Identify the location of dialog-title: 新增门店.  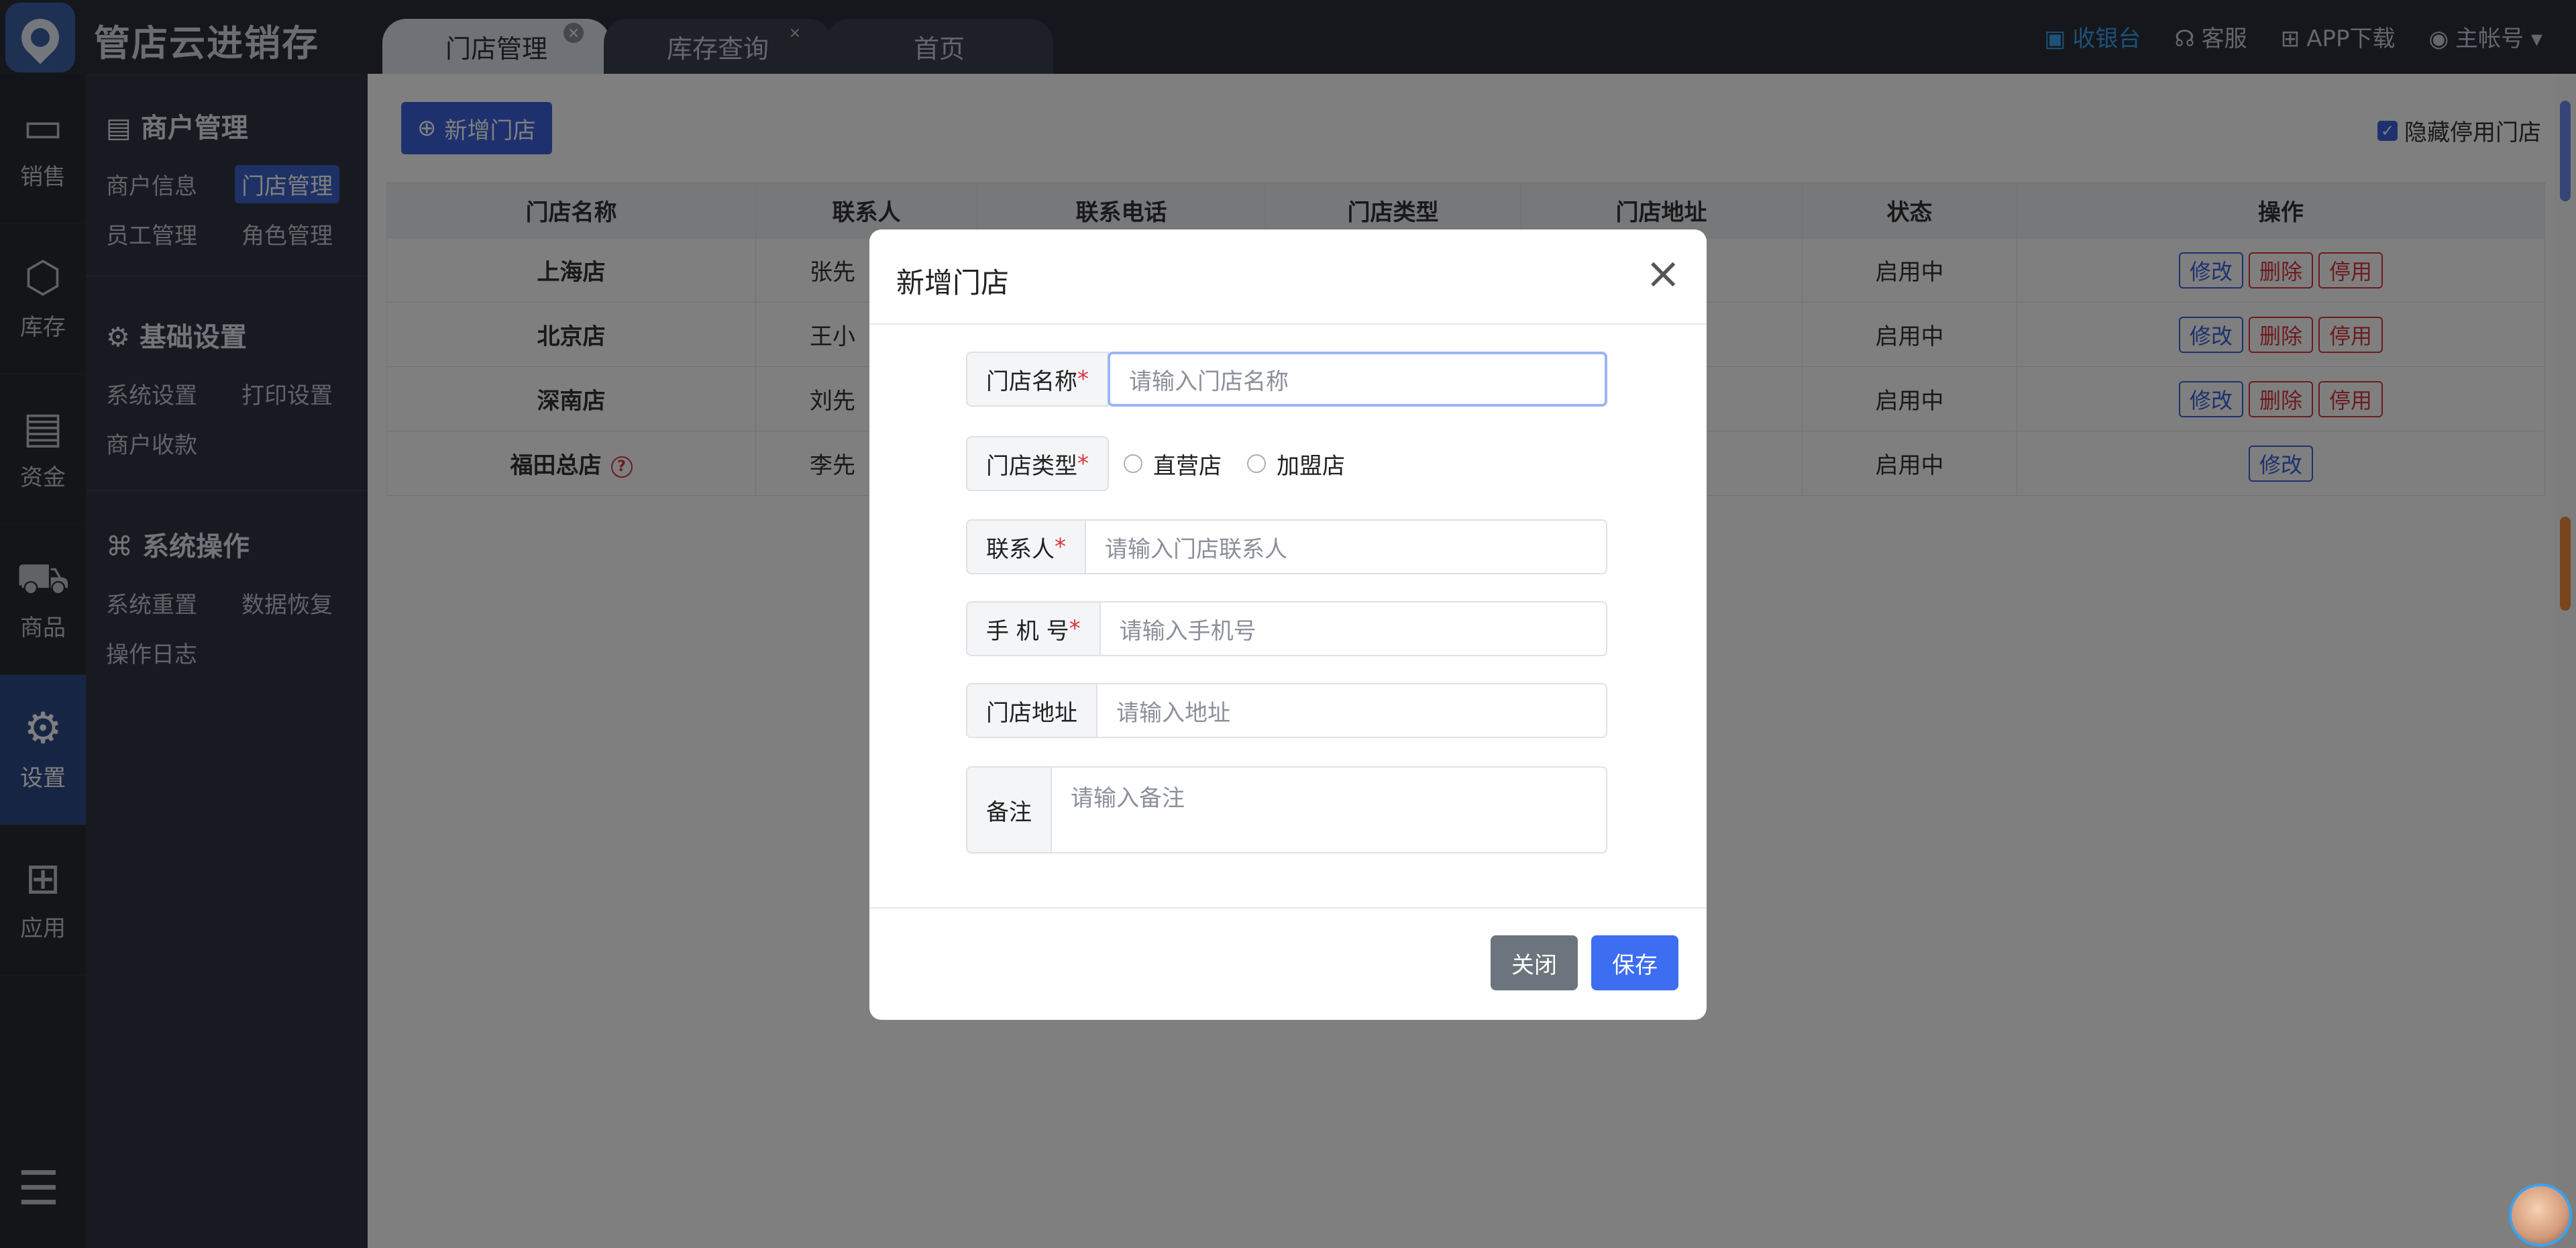
(953, 283).